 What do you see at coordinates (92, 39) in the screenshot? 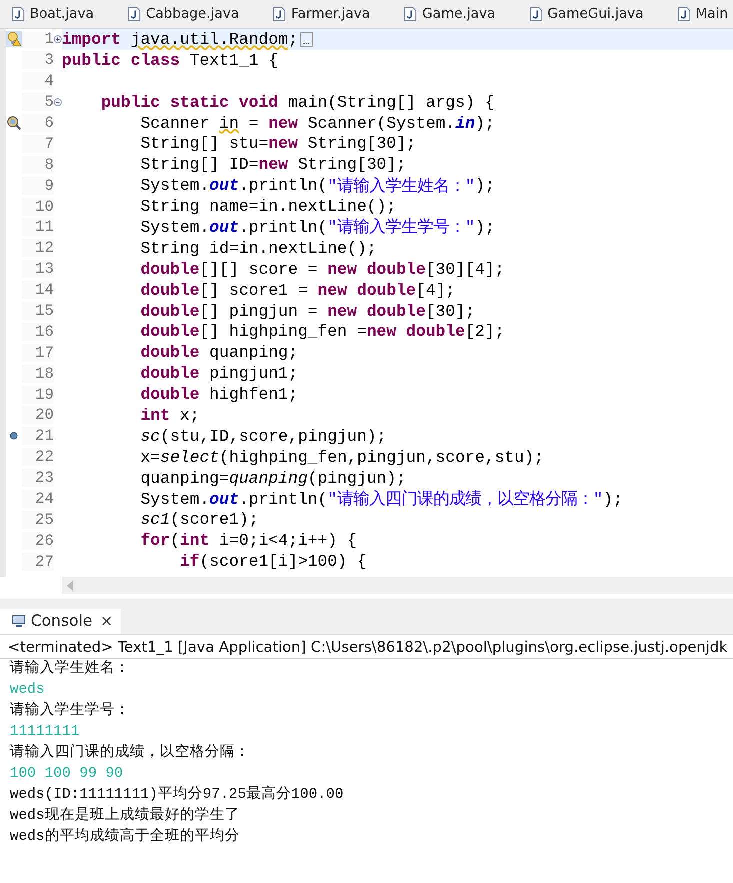
I see `keyword: import` at bounding box center [92, 39].